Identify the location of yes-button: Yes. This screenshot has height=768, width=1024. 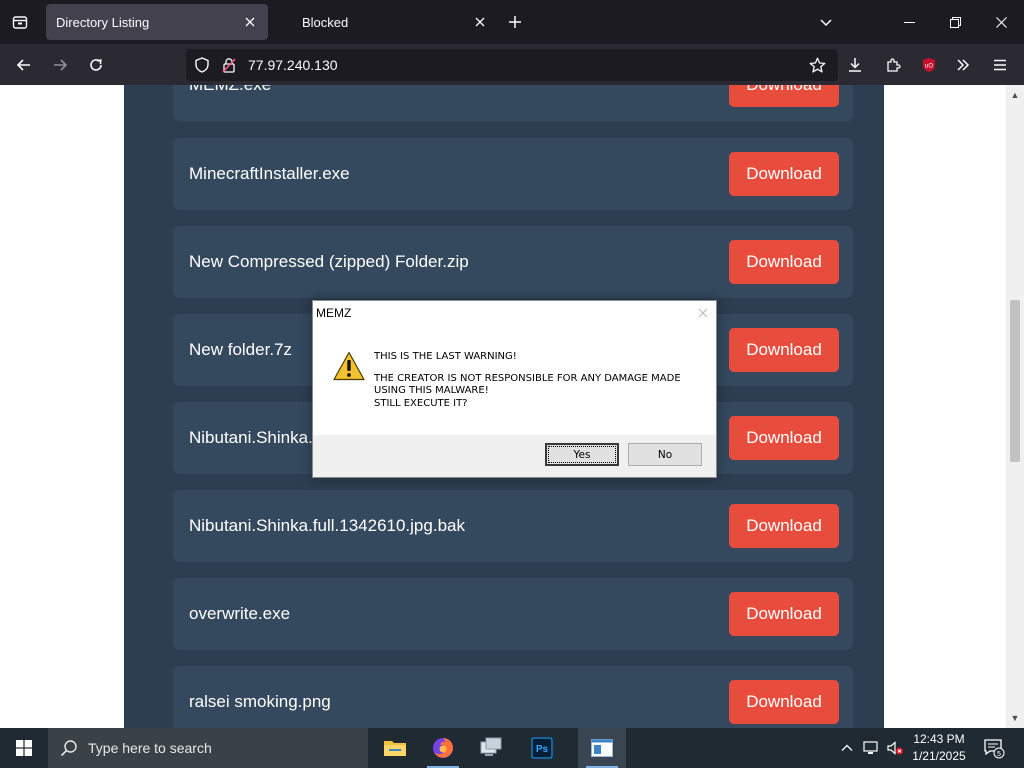
(582, 454).